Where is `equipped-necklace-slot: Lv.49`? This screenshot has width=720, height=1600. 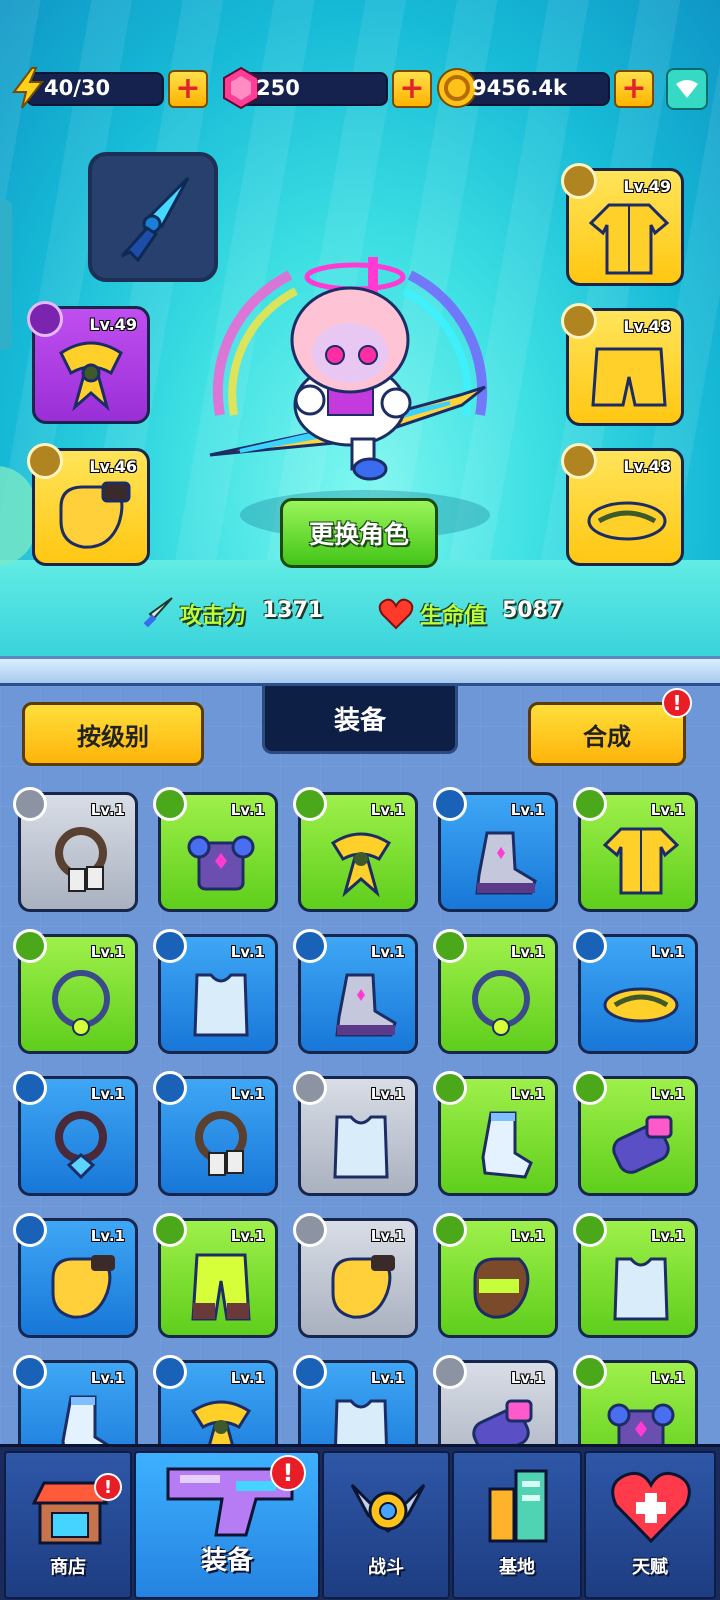
equipped-necklace-slot: Lv.49 is located at coordinates (88, 362).